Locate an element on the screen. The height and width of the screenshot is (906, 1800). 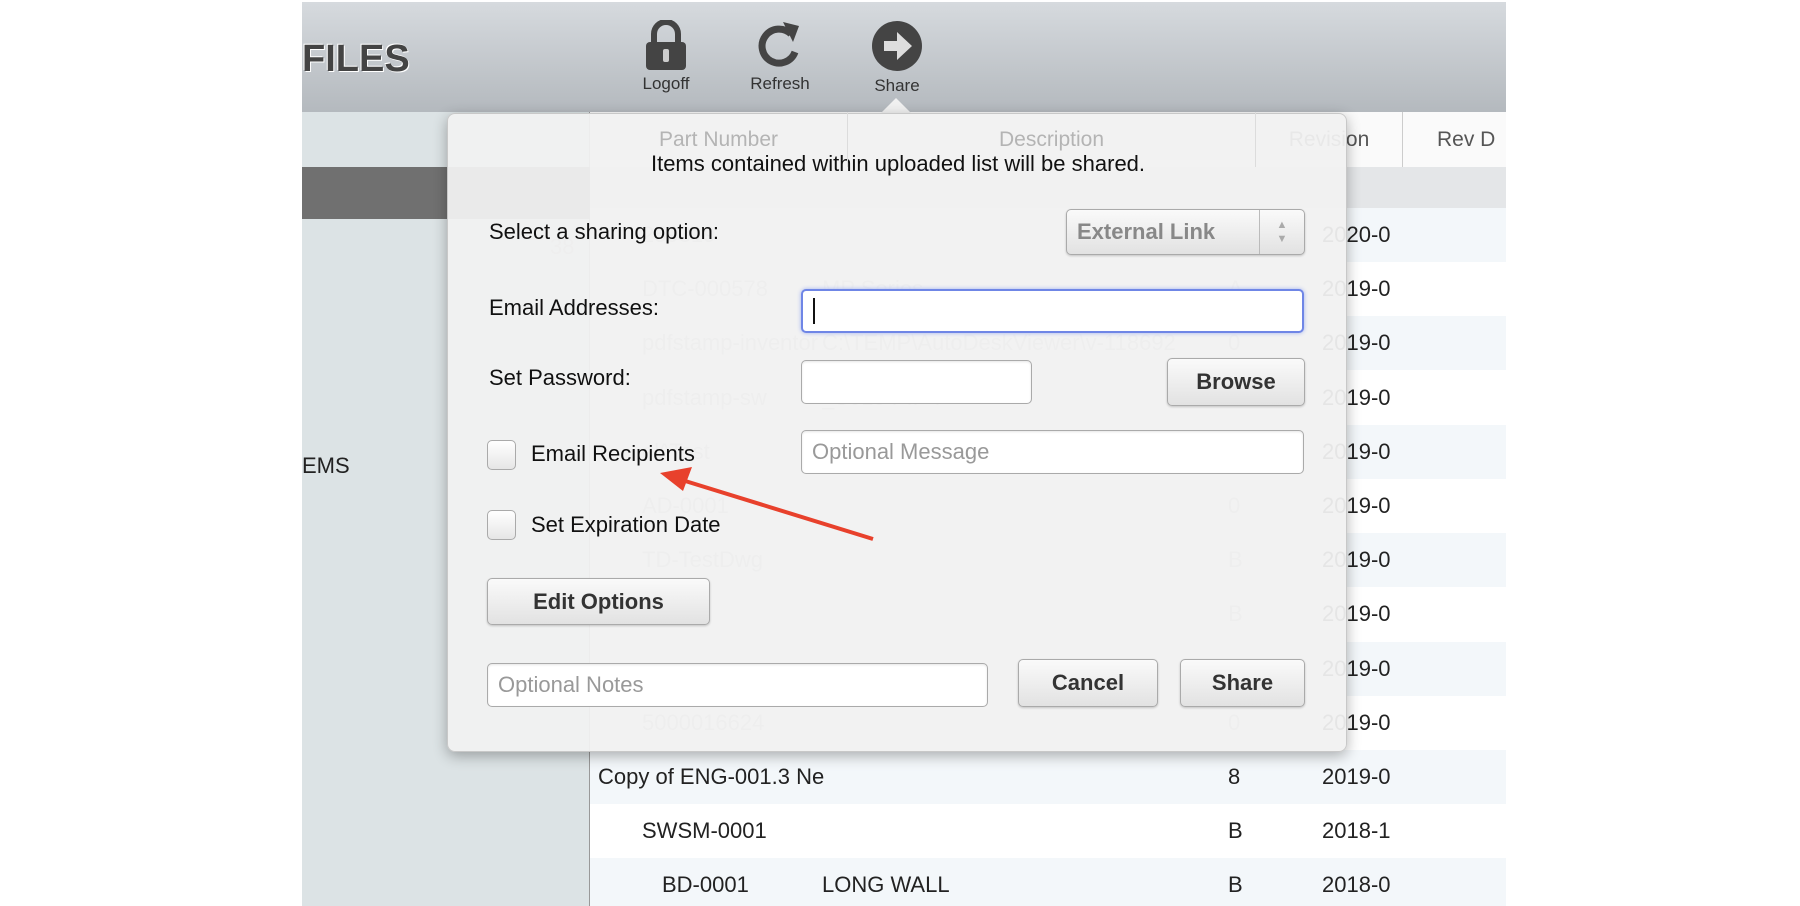
browse-button: Browse is located at coordinates (1236, 382).